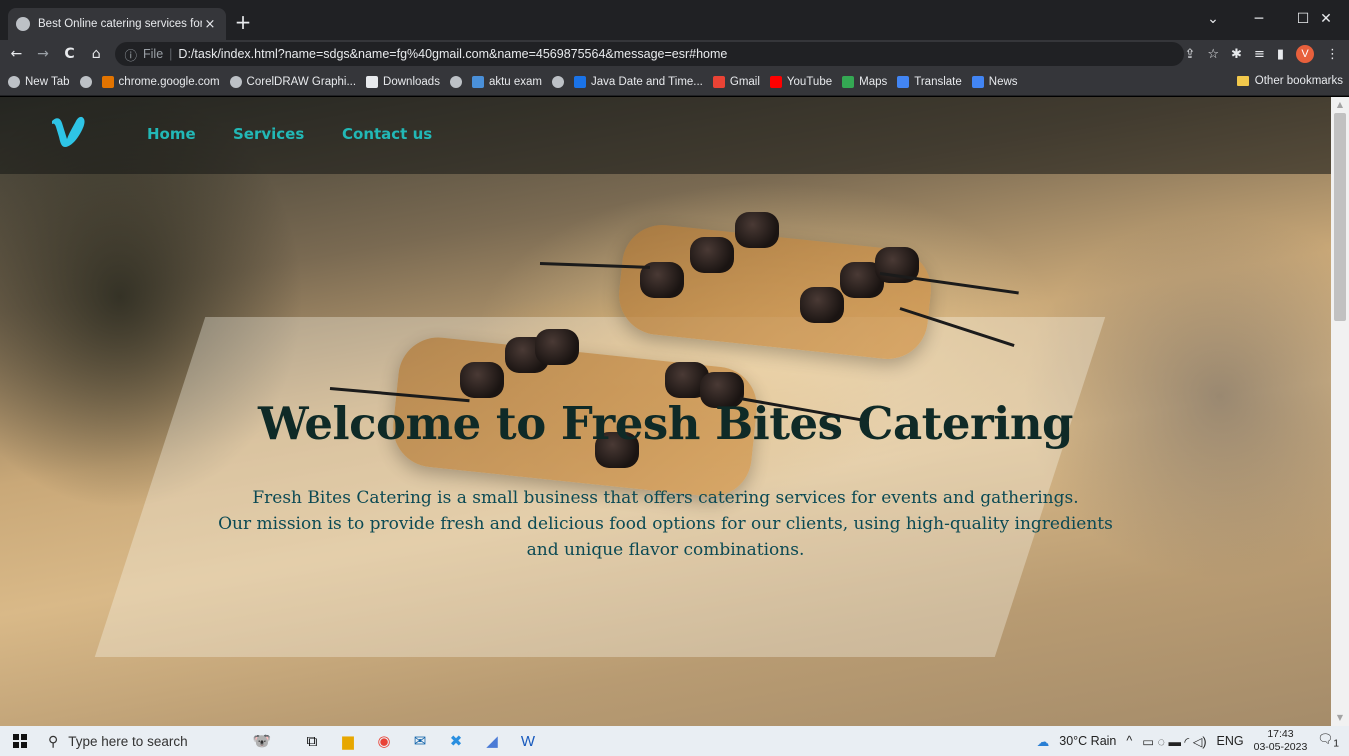  What do you see at coordinates (809, 81) in the screenshot?
I see `bookmark-label: YouTube` at bounding box center [809, 81].